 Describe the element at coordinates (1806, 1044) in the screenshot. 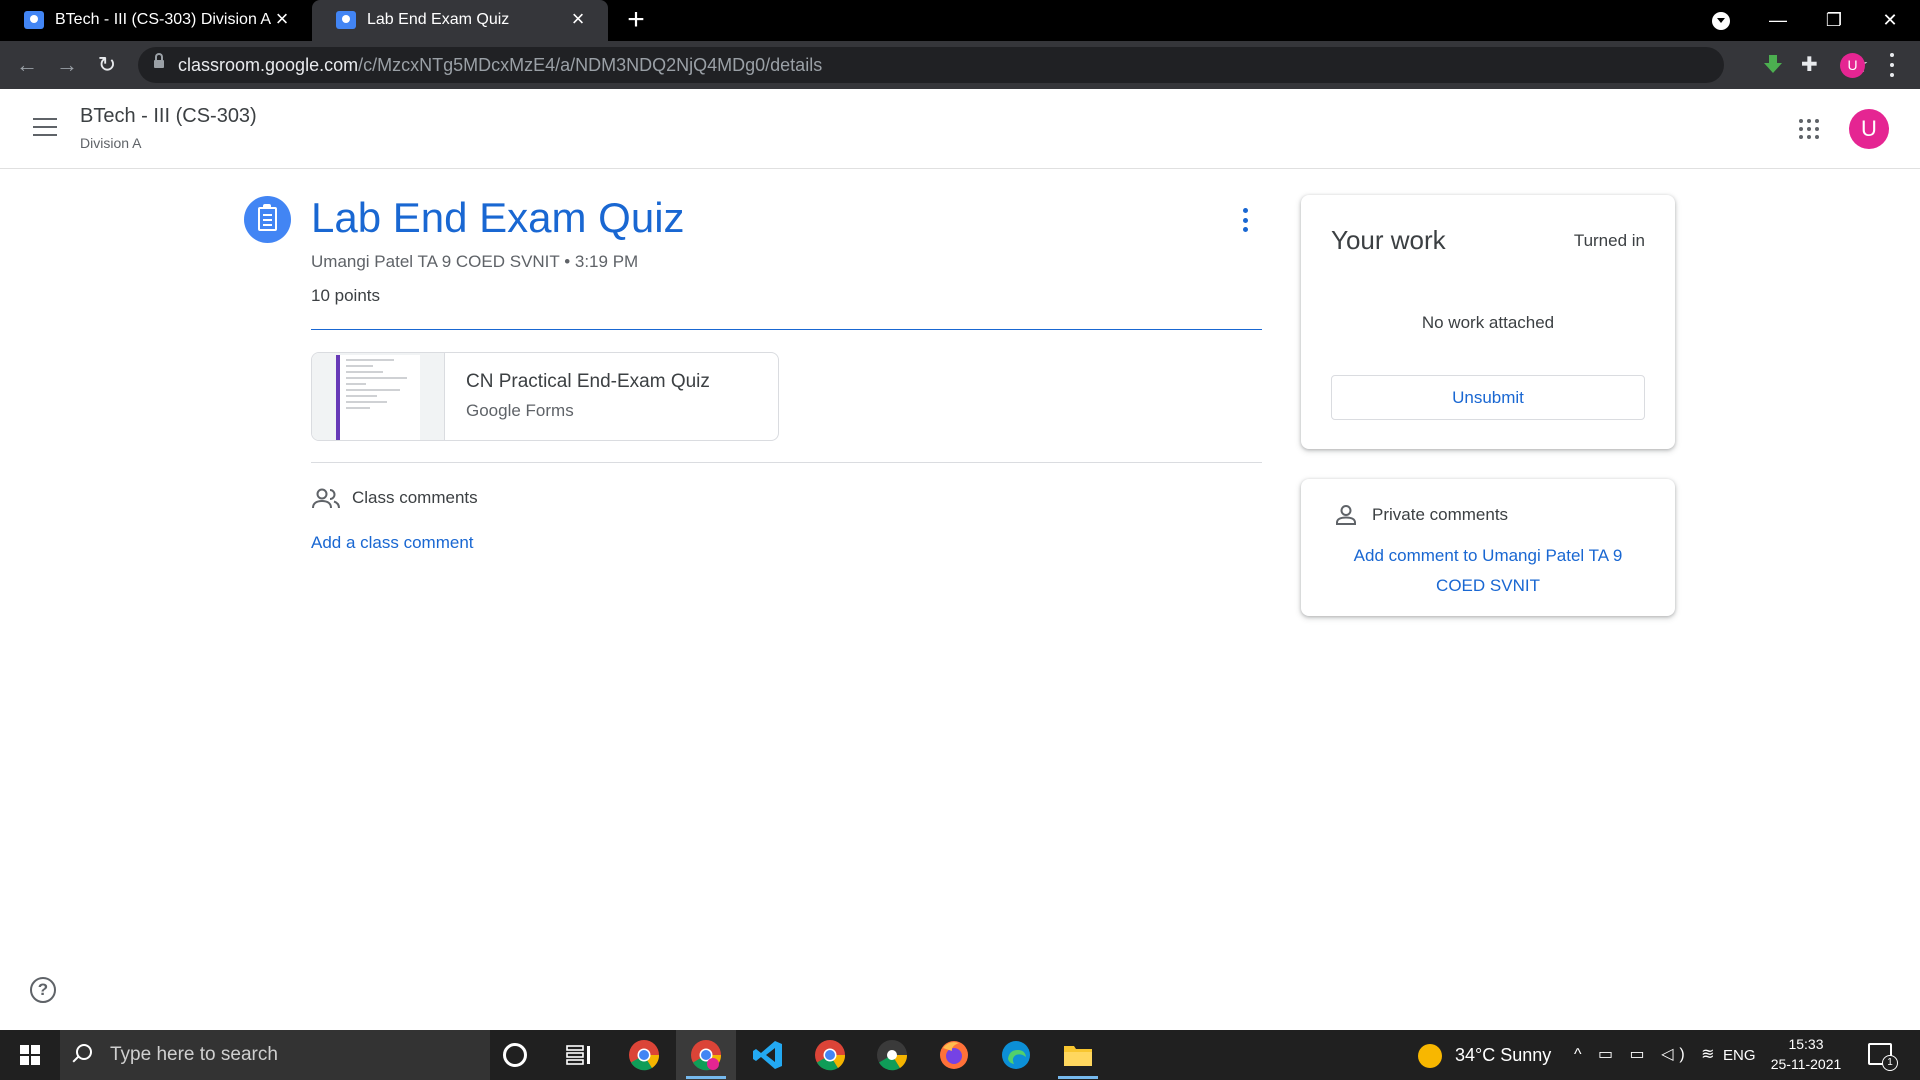

I see `clock-time: 15:33` at that location.